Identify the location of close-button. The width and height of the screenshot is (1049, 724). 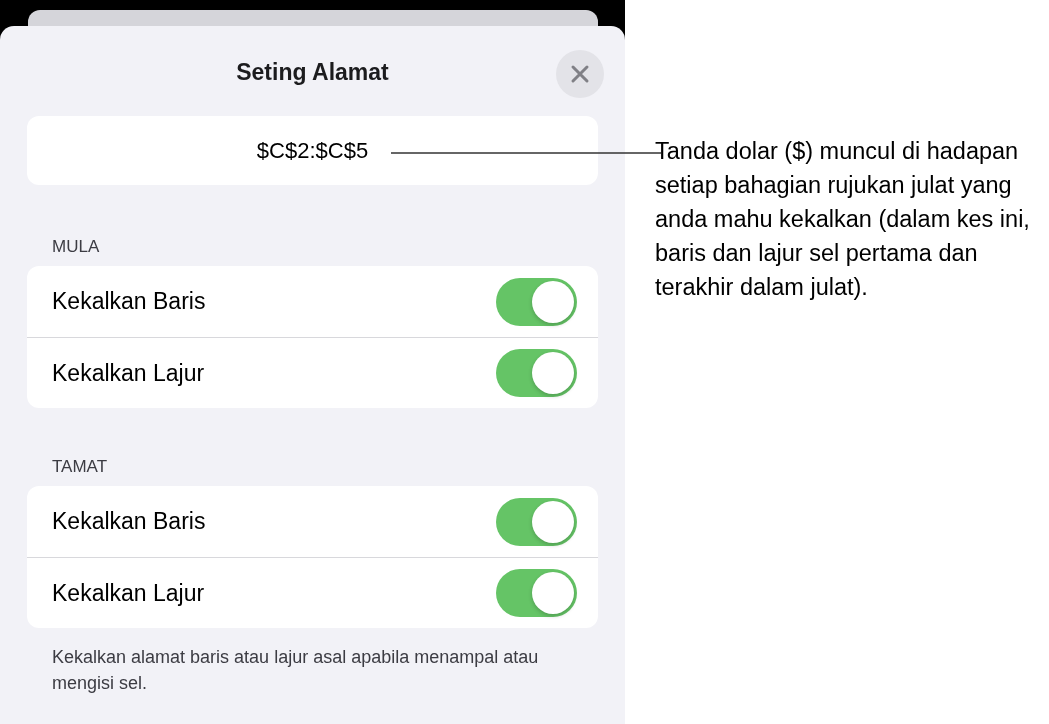
(580, 74).